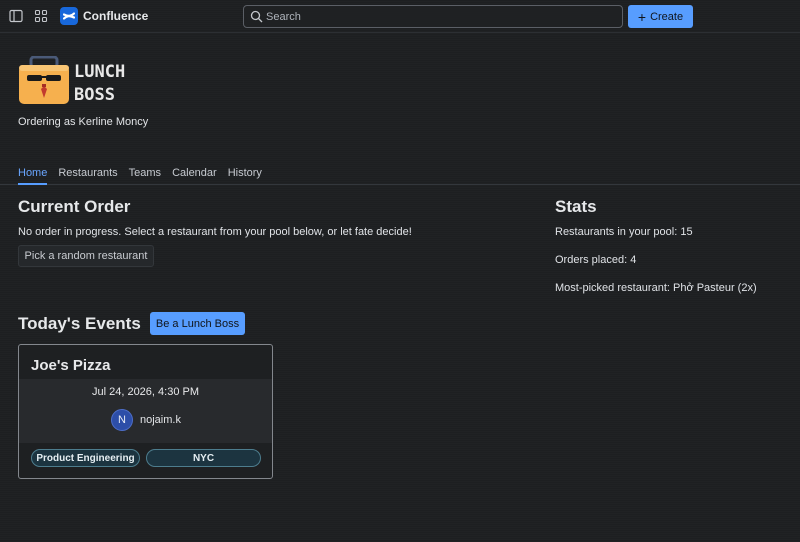  I want to click on event-organizer-username: nojaim.k, so click(160, 420).